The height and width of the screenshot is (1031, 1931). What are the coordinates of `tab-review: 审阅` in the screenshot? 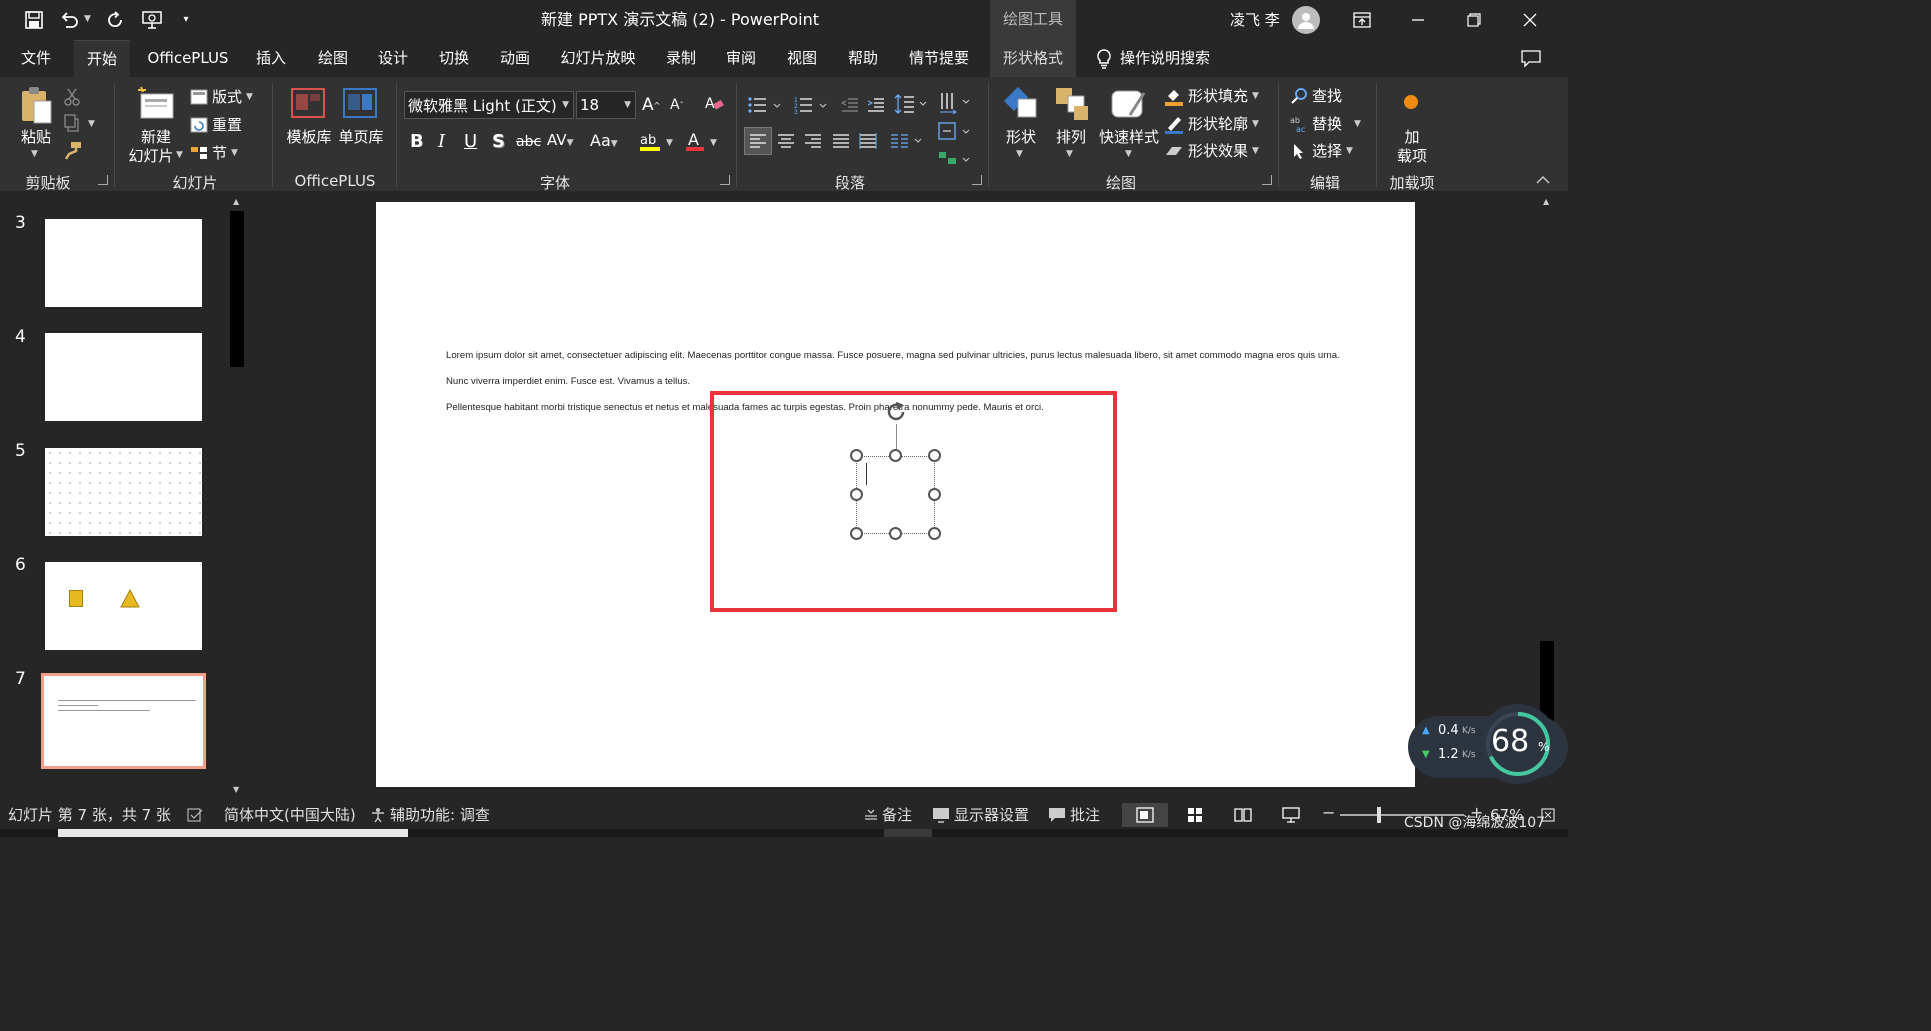 It's located at (741, 58).